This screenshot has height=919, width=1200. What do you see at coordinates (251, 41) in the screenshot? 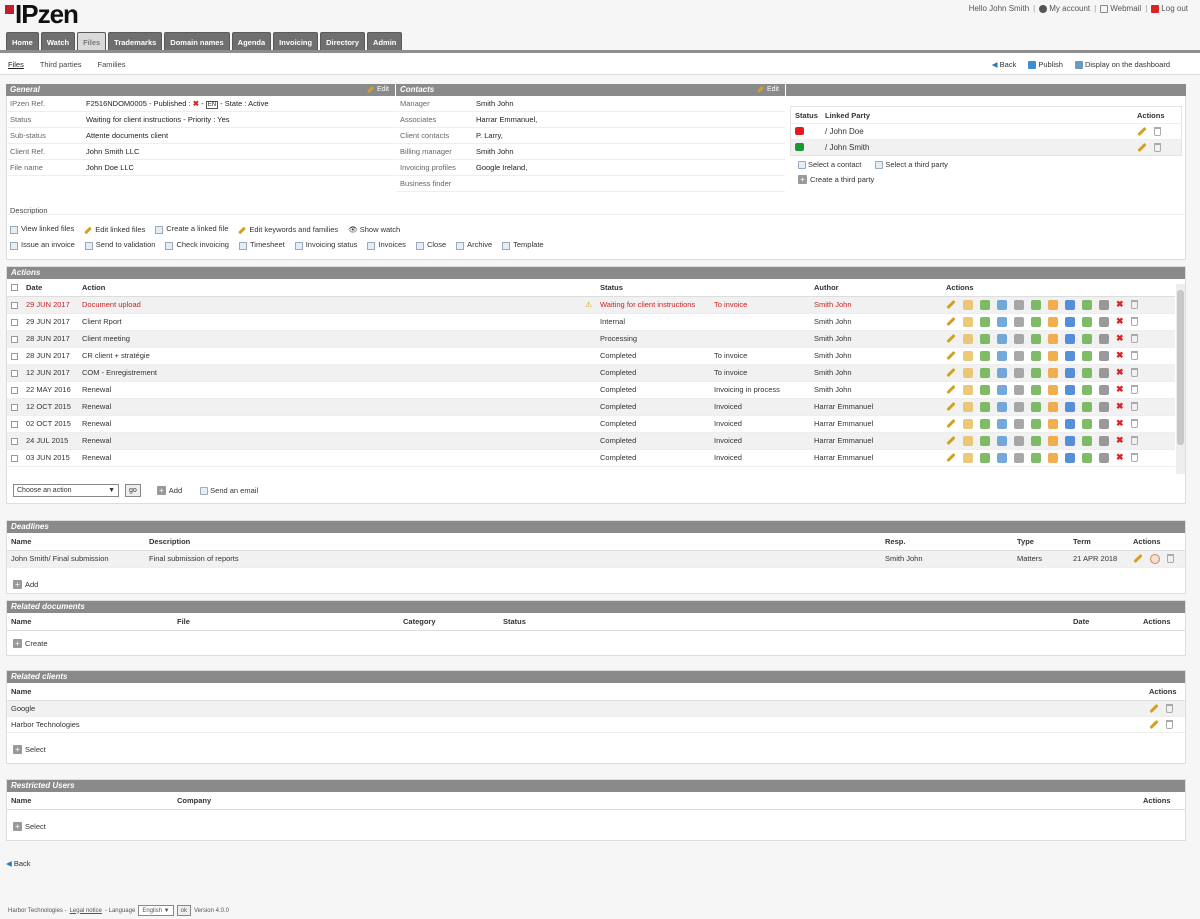
I see `tab-agenda: Agenda` at bounding box center [251, 41].